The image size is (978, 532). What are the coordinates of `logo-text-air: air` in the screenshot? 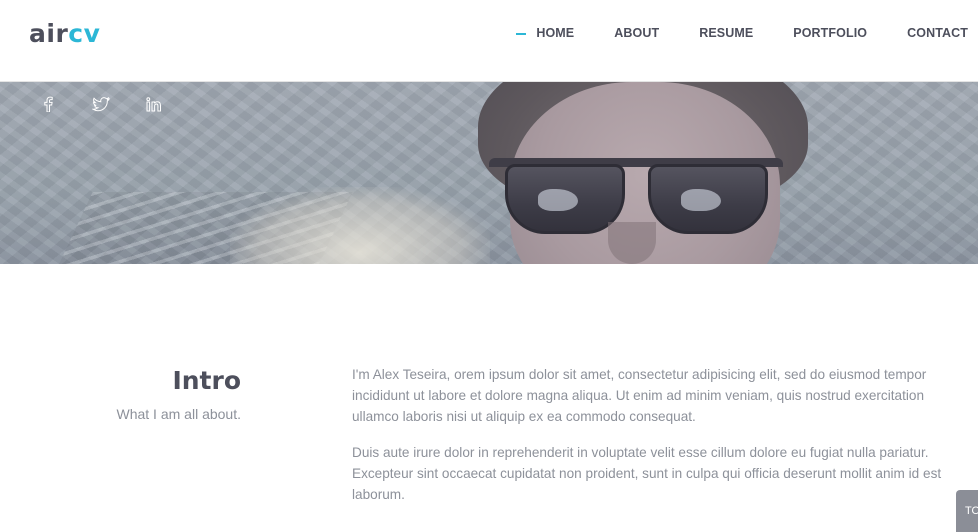 It's located at (49, 33).